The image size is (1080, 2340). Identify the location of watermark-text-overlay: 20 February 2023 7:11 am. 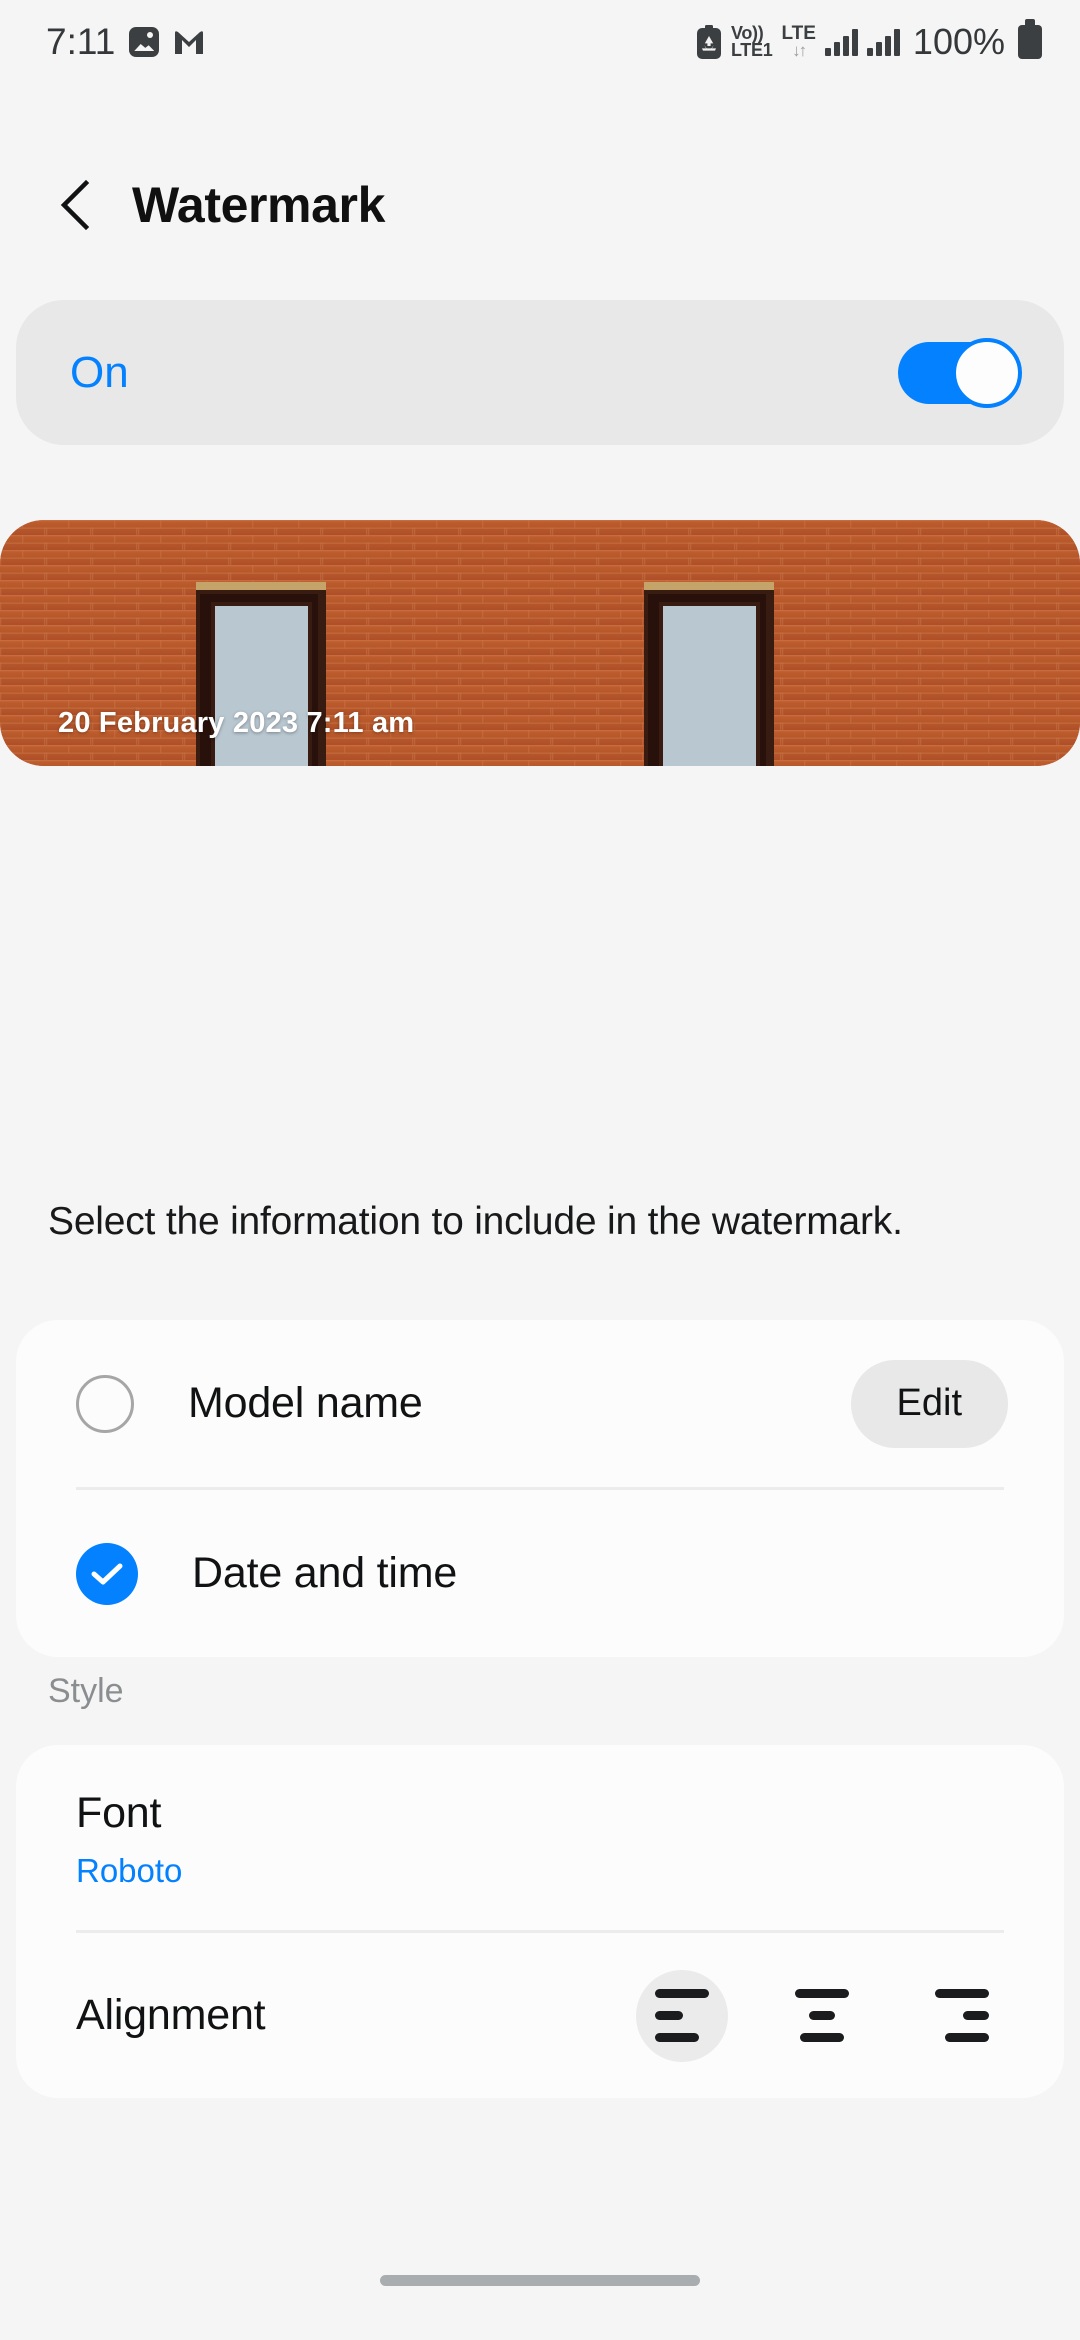
(236, 723).